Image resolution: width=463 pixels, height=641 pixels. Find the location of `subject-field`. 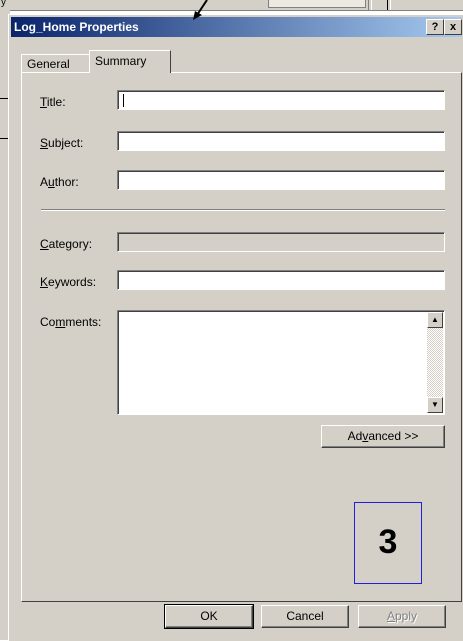

subject-field is located at coordinates (281, 141).